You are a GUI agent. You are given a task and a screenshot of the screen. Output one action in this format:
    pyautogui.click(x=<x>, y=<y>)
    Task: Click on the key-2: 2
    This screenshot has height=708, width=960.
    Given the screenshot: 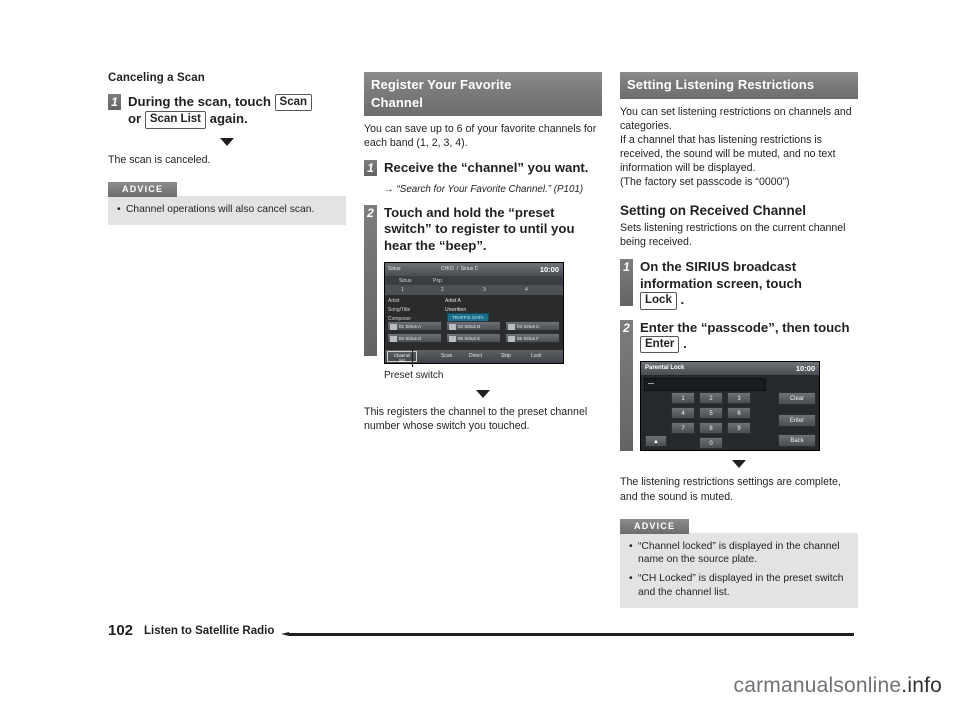 What is the action you would take?
    pyautogui.click(x=711, y=398)
    